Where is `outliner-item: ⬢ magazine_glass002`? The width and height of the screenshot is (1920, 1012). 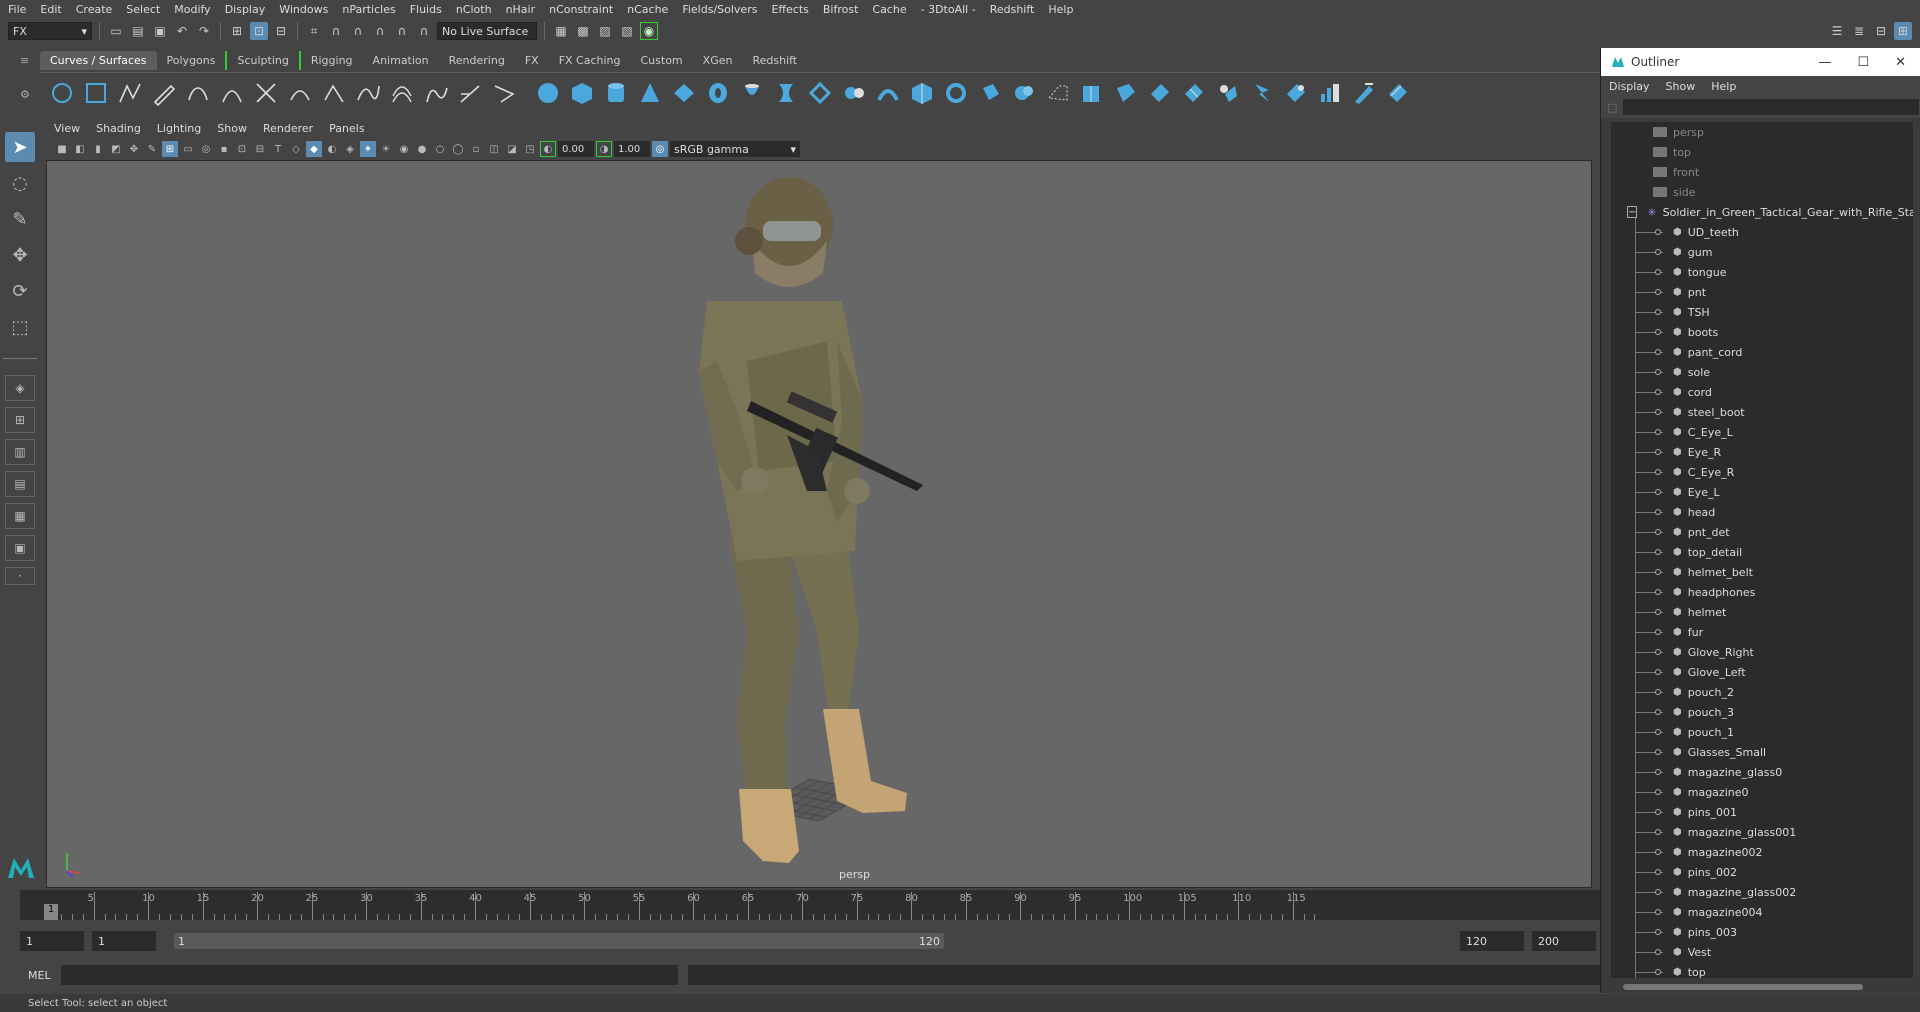
outliner-item: ⬢ magazine_glass002 is located at coordinates (1762, 892).